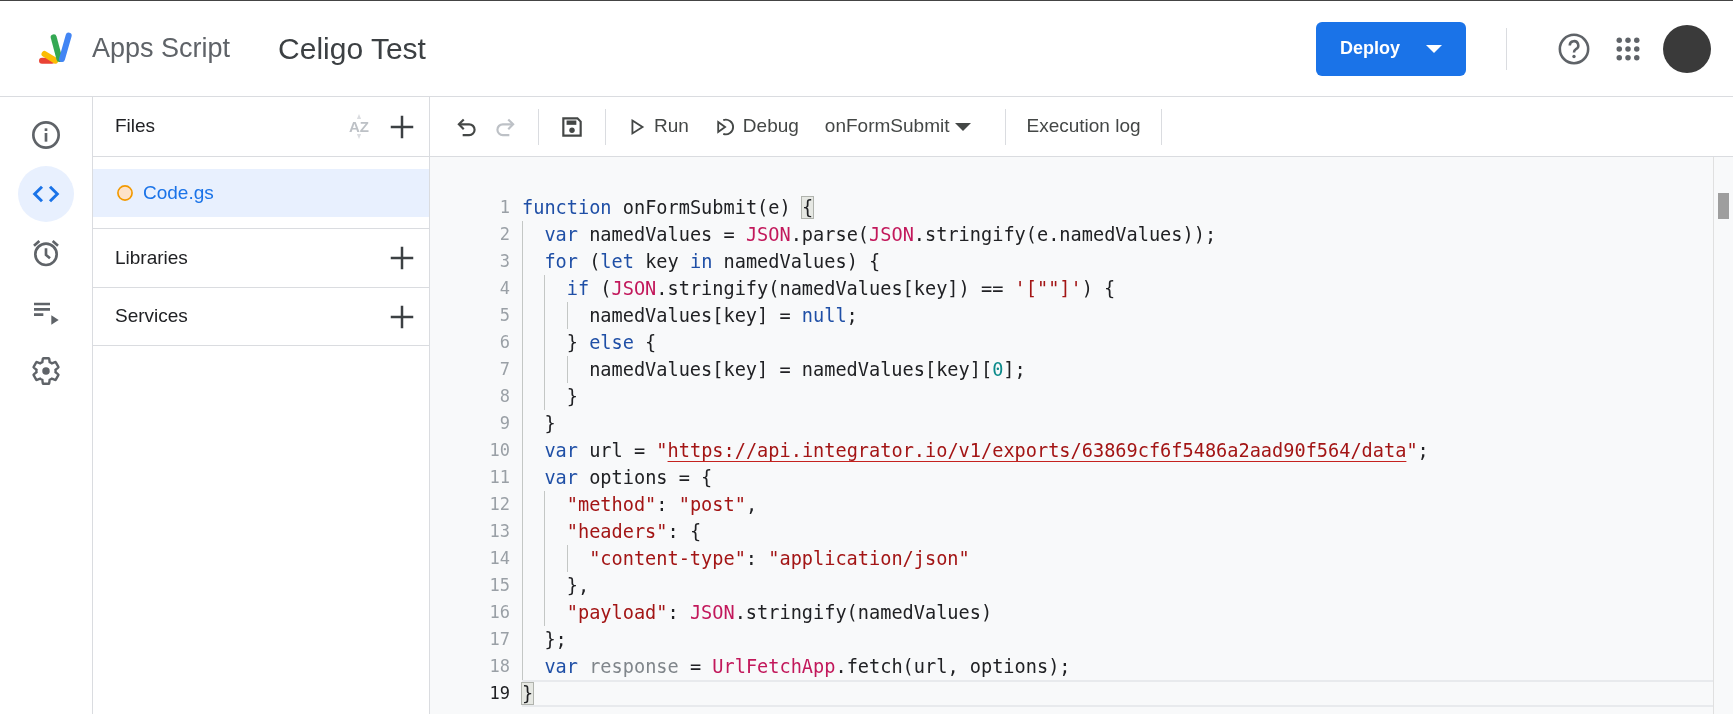 This screenshot has width=1733, height=715. What do you see at coordinates (504, 288) in the screenshot?
I see `line-number: 4` at bounding box center [504, 288].